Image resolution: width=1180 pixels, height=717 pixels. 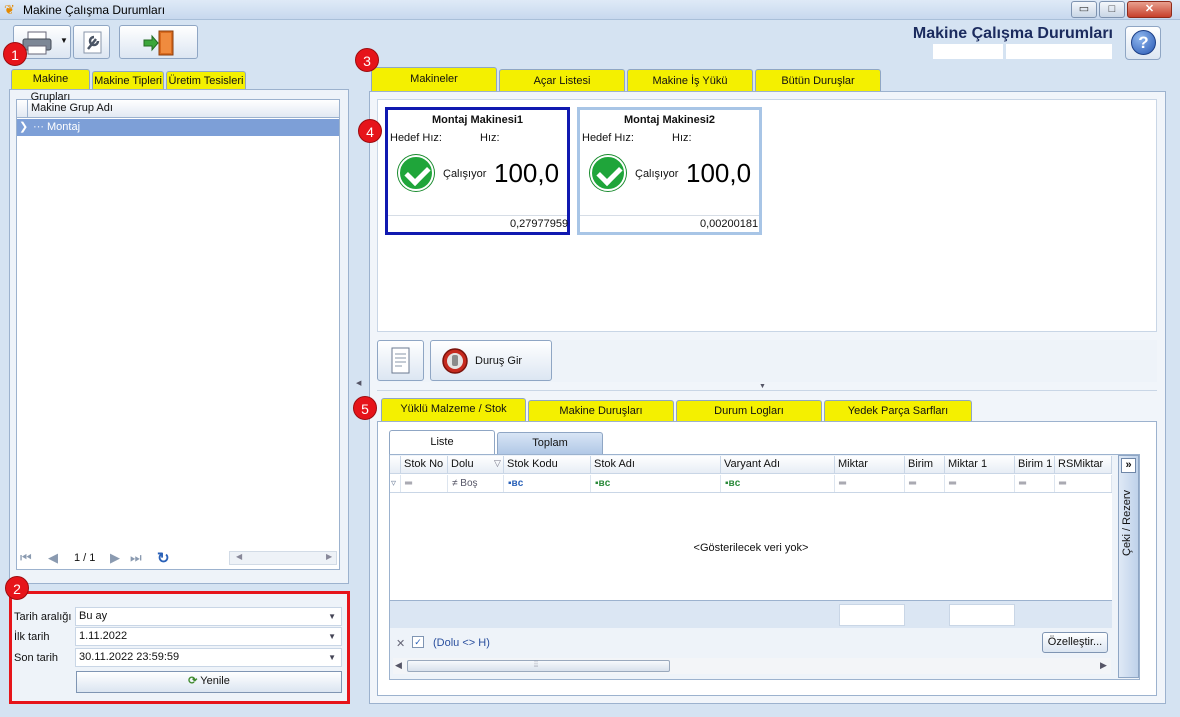 What do you see at coordinates (24, 127) in the screenshot?
I see `row-indicator-icon: ❯` at bounding box center [24, 127].